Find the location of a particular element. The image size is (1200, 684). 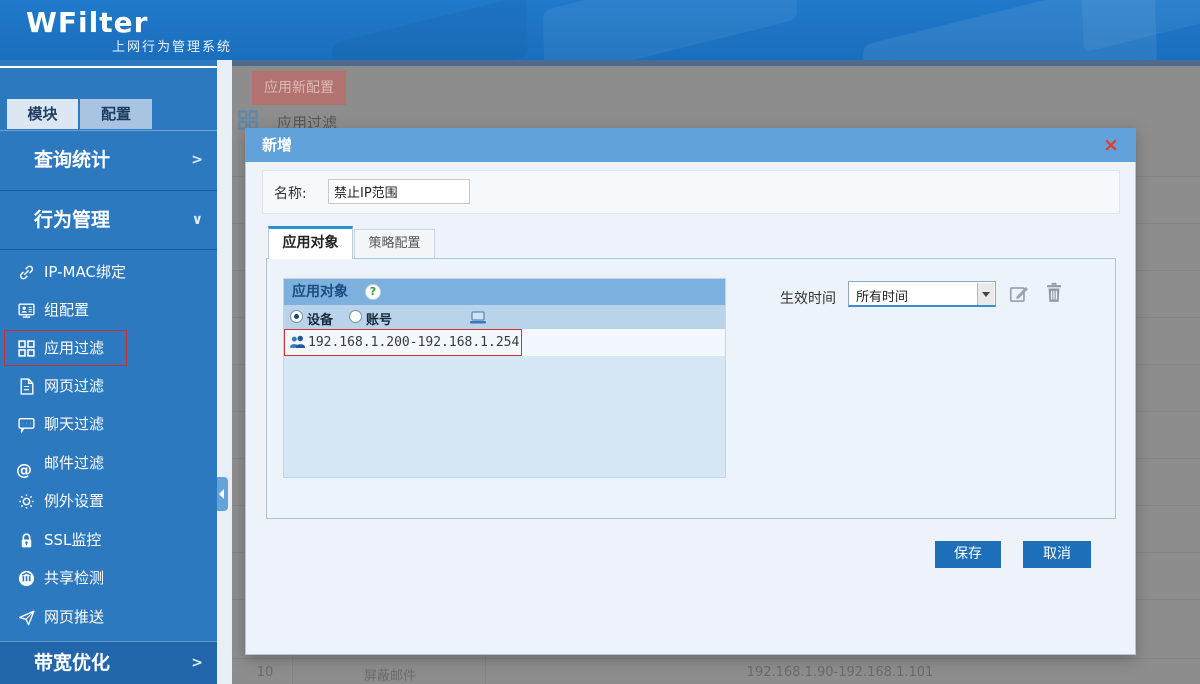

object-type-row: 设备 账号 is located at coordinates (504, 317).